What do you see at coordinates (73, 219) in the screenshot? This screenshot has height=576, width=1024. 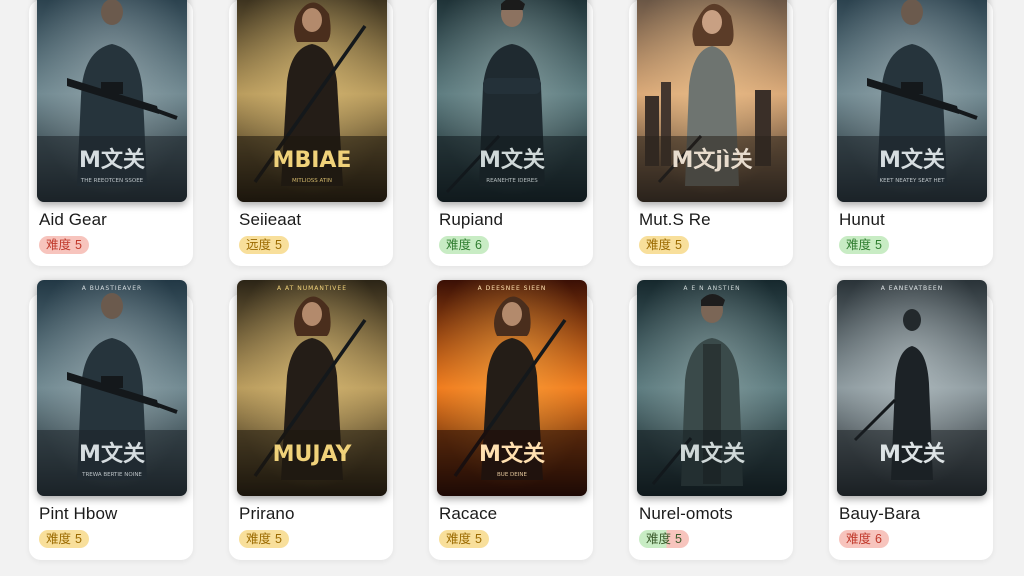 I see `movie-title: Aid Gear` at bounding box center [73, 219].